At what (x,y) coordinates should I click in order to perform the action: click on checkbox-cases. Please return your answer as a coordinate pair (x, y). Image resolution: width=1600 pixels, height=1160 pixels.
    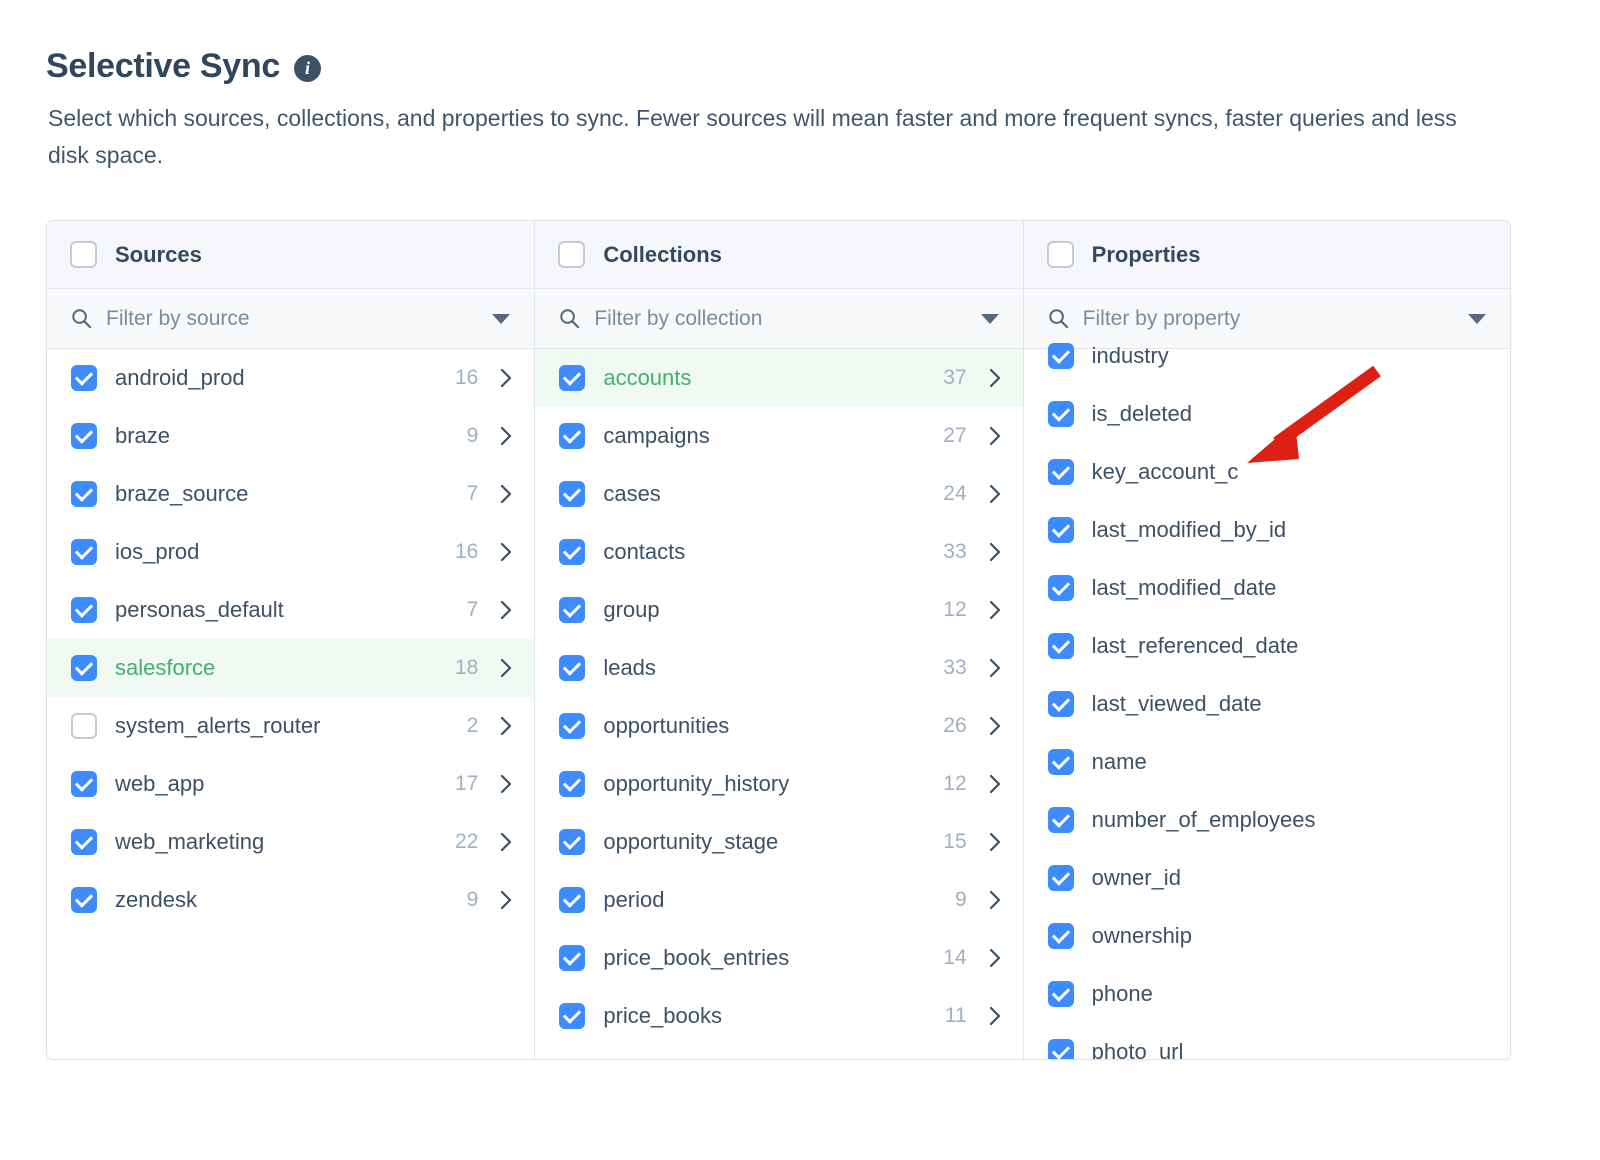
    Looking at the image, I should click on (572, 494).